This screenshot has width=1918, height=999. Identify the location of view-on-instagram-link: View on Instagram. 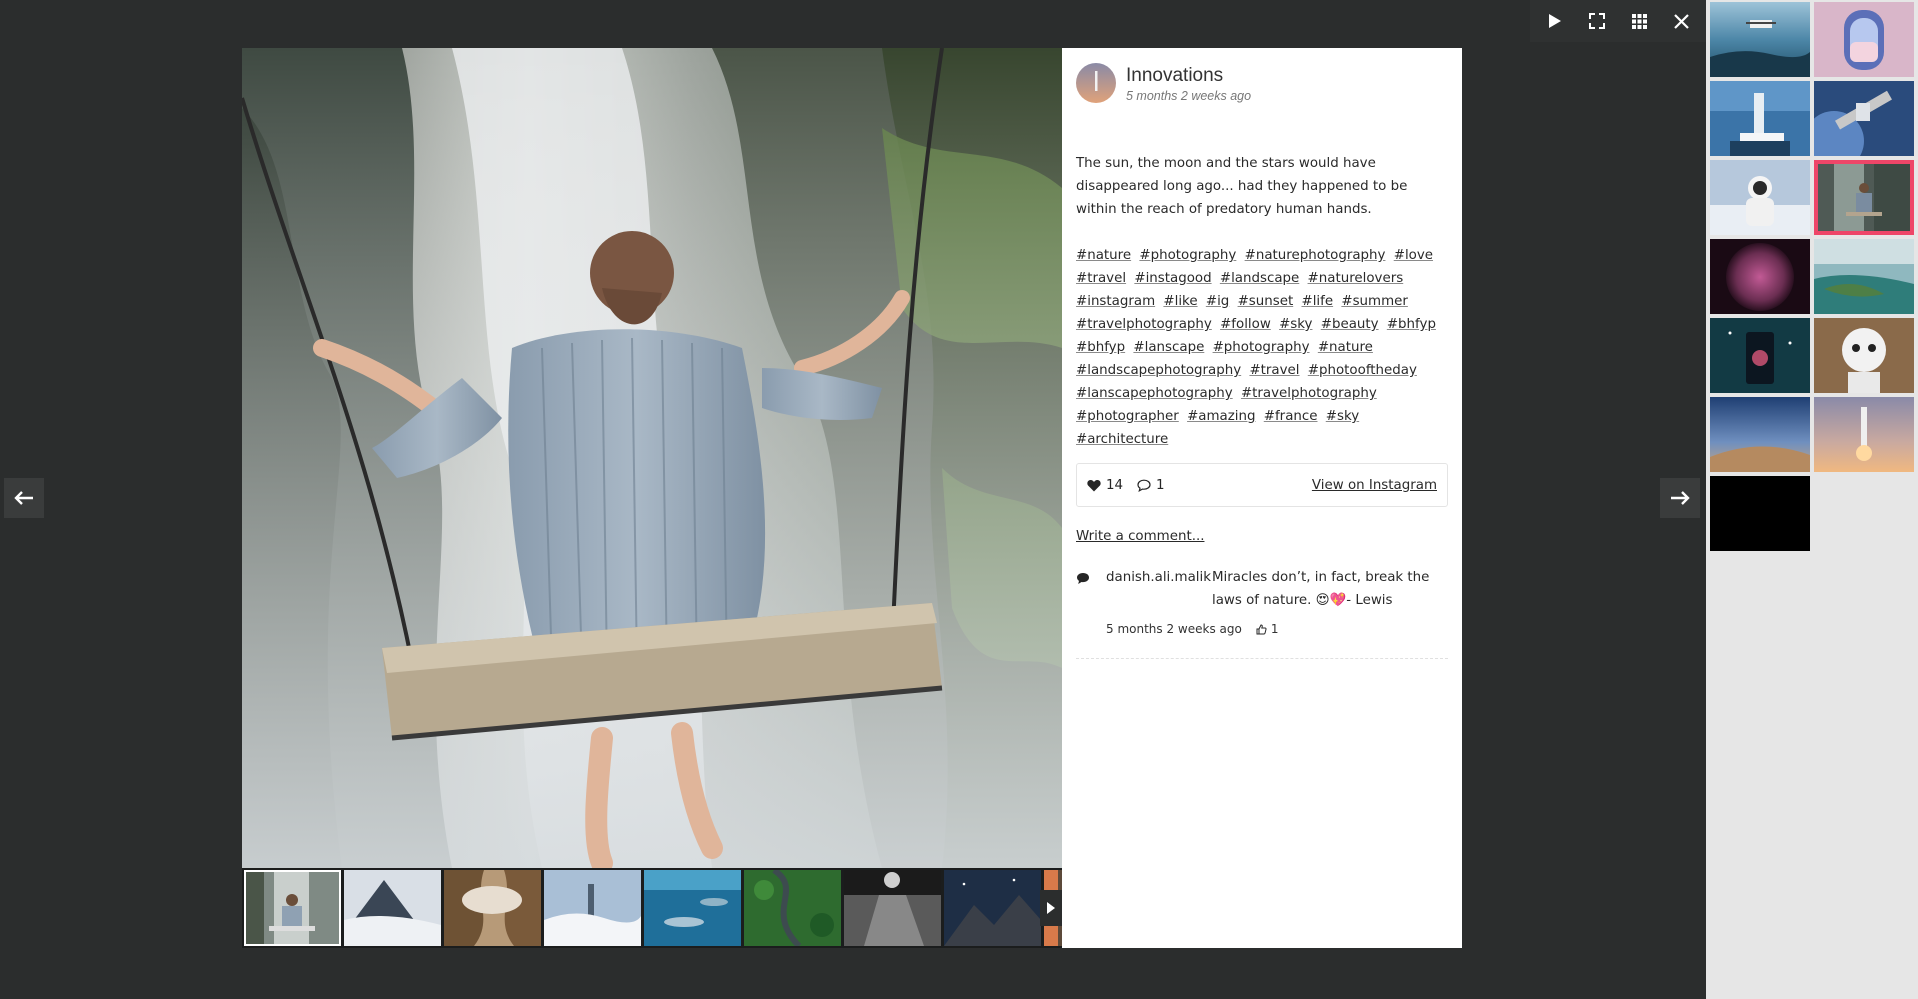
(1374, 485).